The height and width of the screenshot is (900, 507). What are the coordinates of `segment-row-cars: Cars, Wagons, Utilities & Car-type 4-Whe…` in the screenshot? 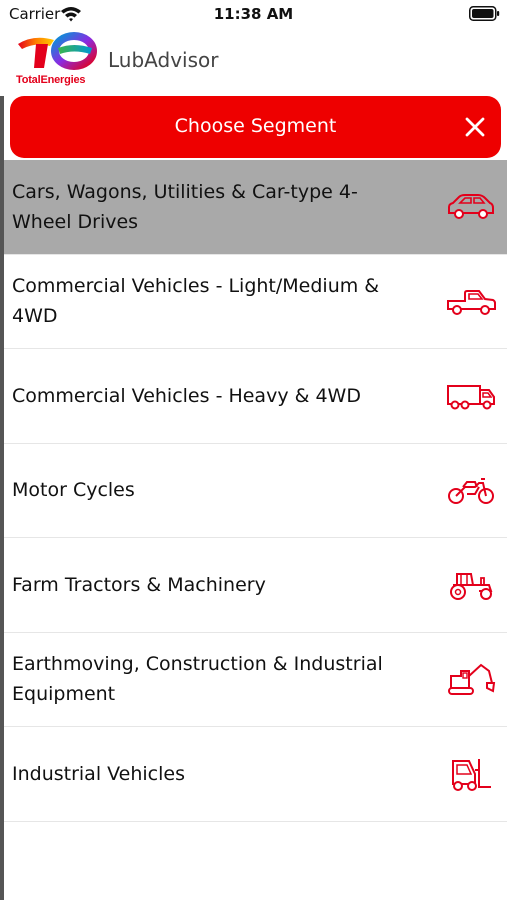 It's located at (255, 207).